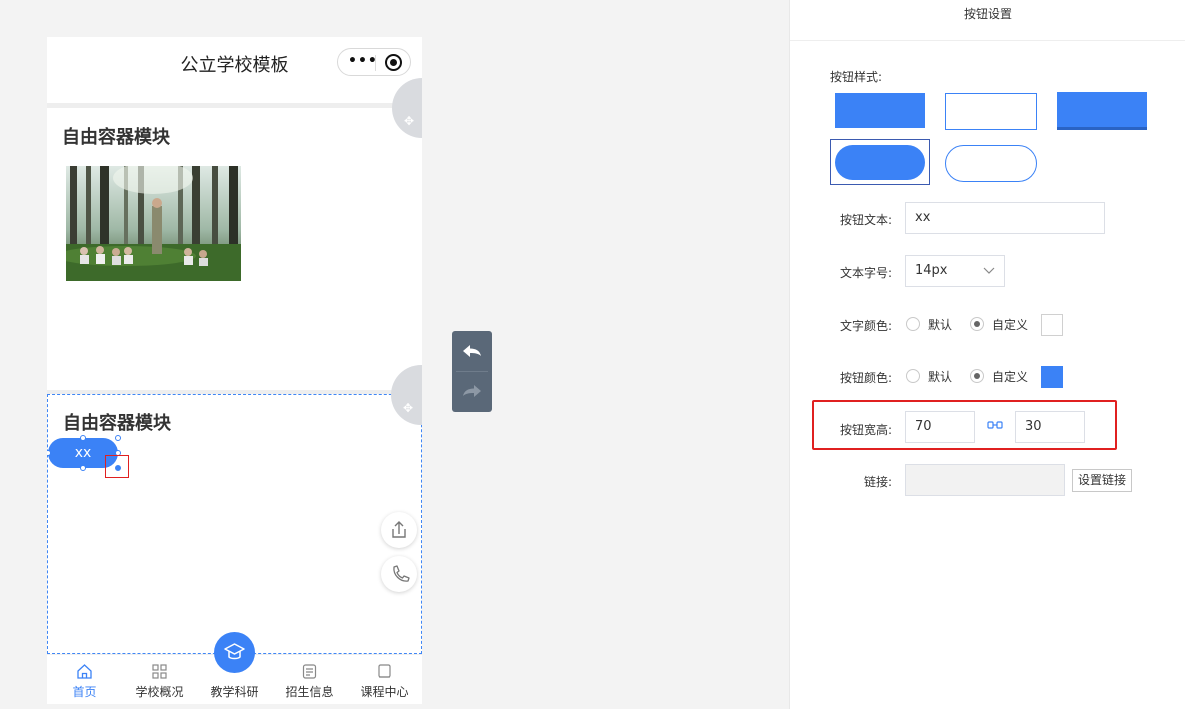 This screenshot has height=709, width=1185. I want to click on style-option-solid, so click(880, 110).